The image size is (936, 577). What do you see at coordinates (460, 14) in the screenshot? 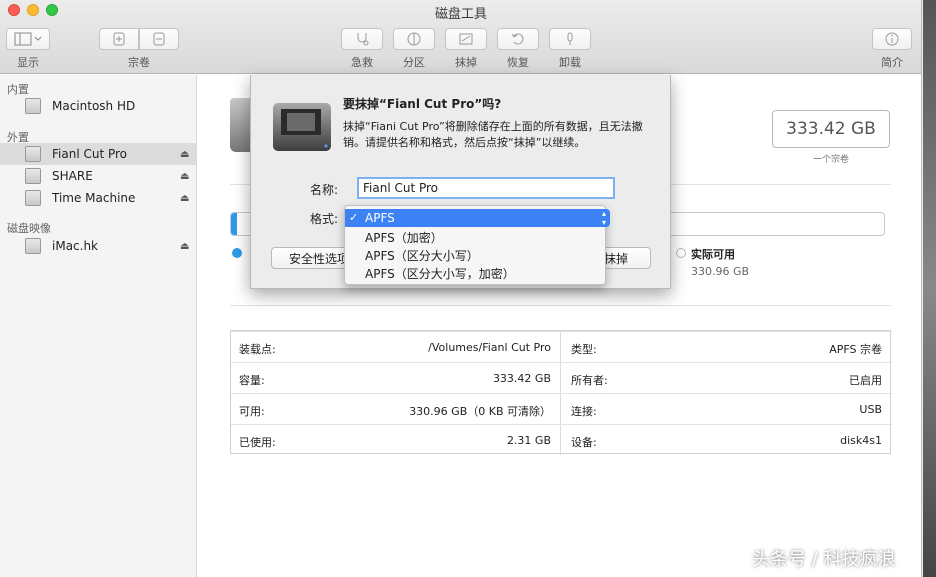
I see `window-title: 磁盘工具` at bounding box center [460, 14].